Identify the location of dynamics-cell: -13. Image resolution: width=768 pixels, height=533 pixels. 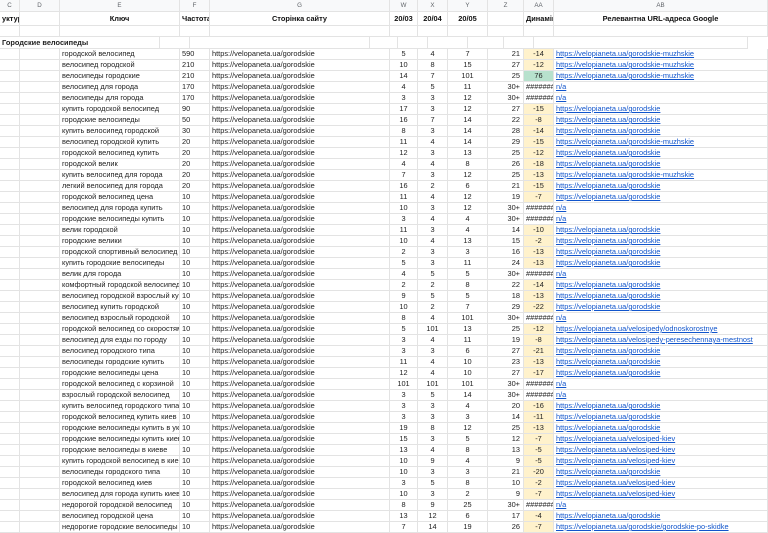
(539, 362).